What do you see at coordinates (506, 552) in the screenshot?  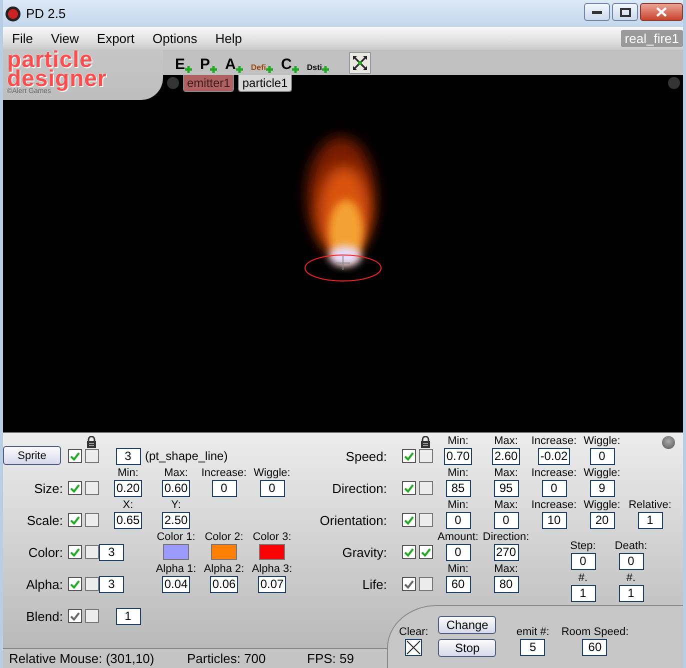 I see `value-field: 270` at bounding box center [506, 552].